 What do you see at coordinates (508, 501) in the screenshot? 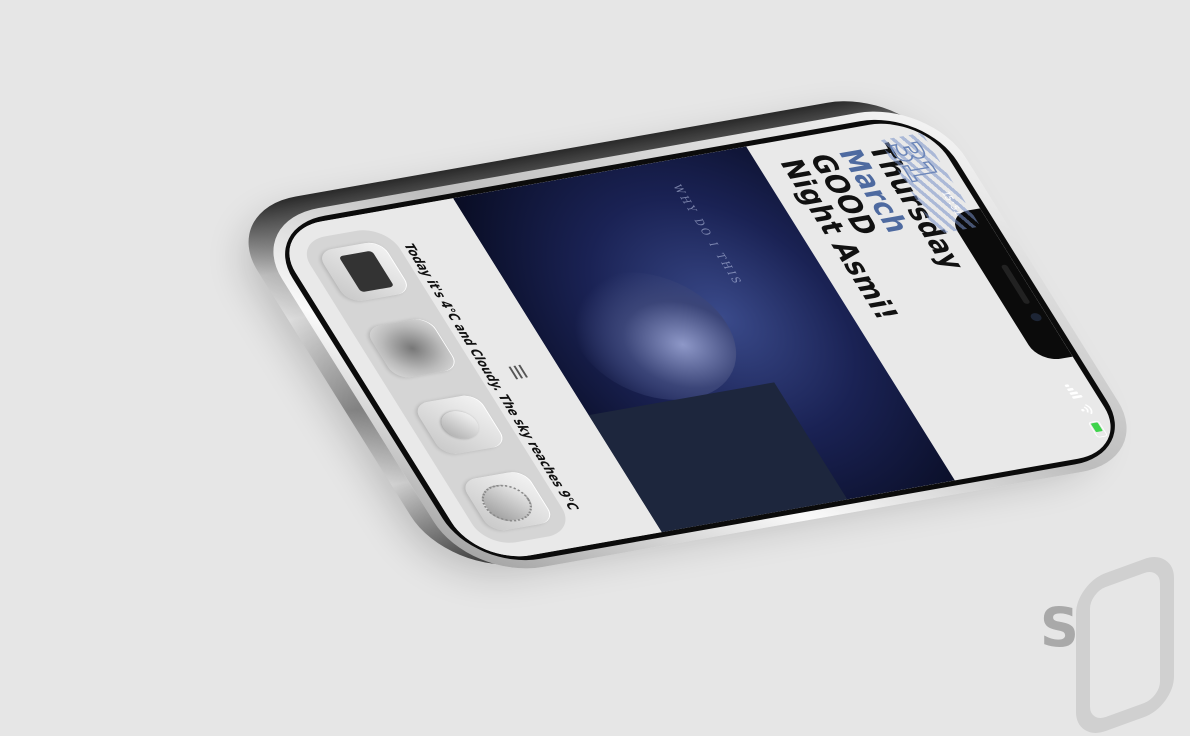
I see `dial-icon` at bounding box center [508, 501].